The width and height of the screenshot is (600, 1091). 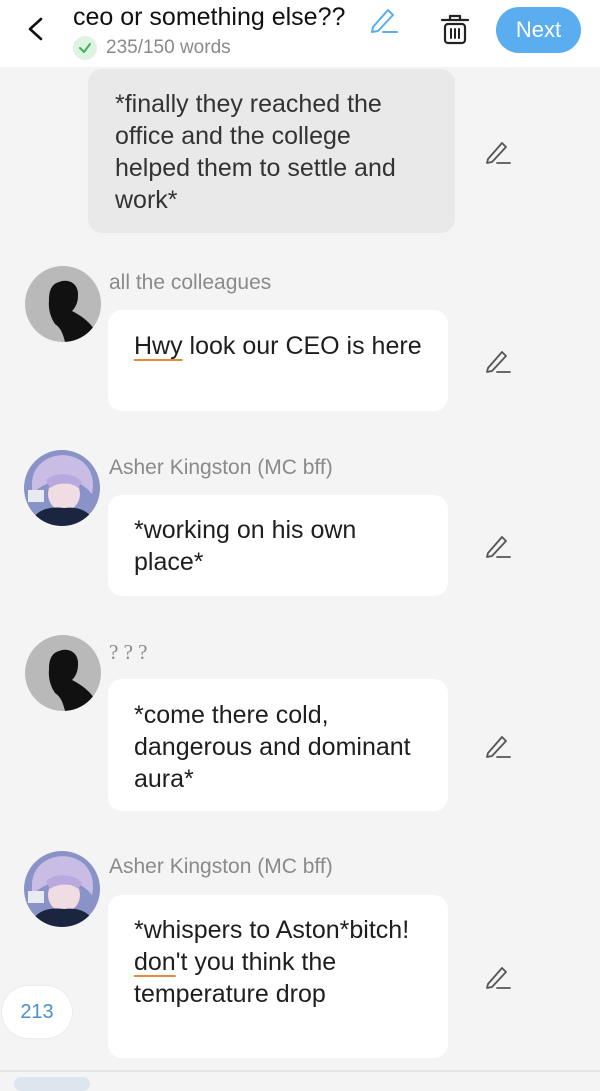 I want to click on bottom-toolbar-edge, so click(x=52, y=1084).